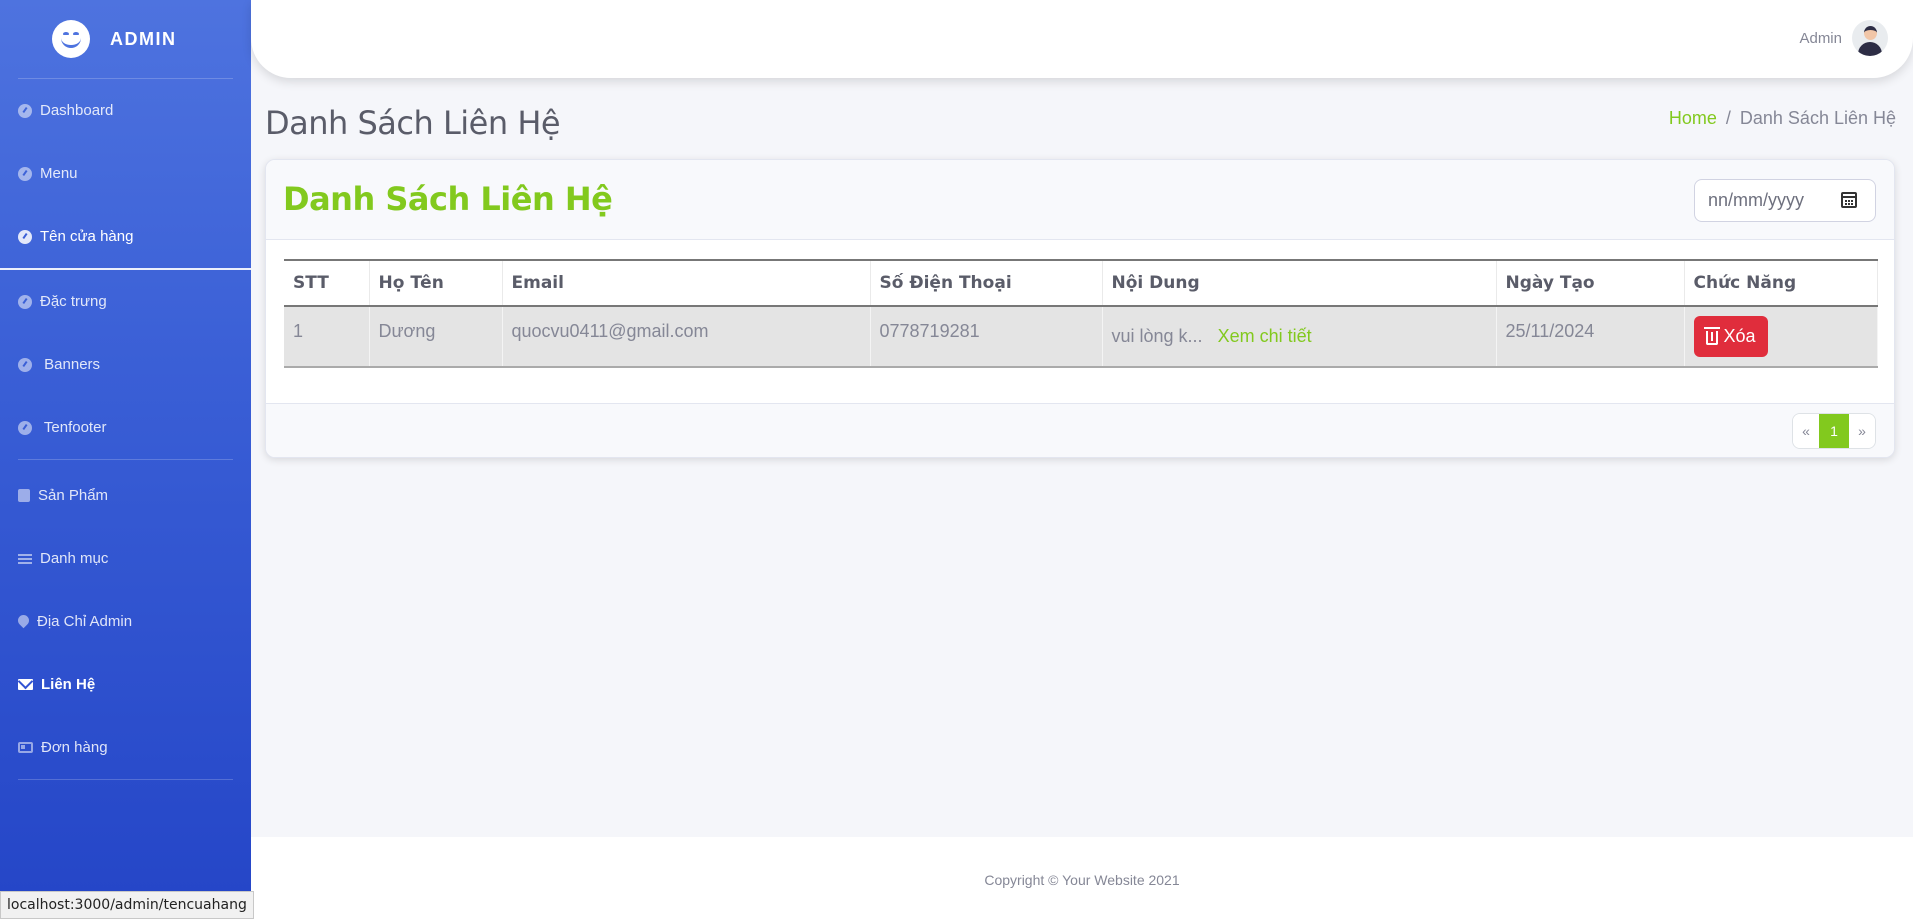 The width and height of the screenshot is (1913, 919). I want to click on user-menu: Admin, so click(1843, 38).